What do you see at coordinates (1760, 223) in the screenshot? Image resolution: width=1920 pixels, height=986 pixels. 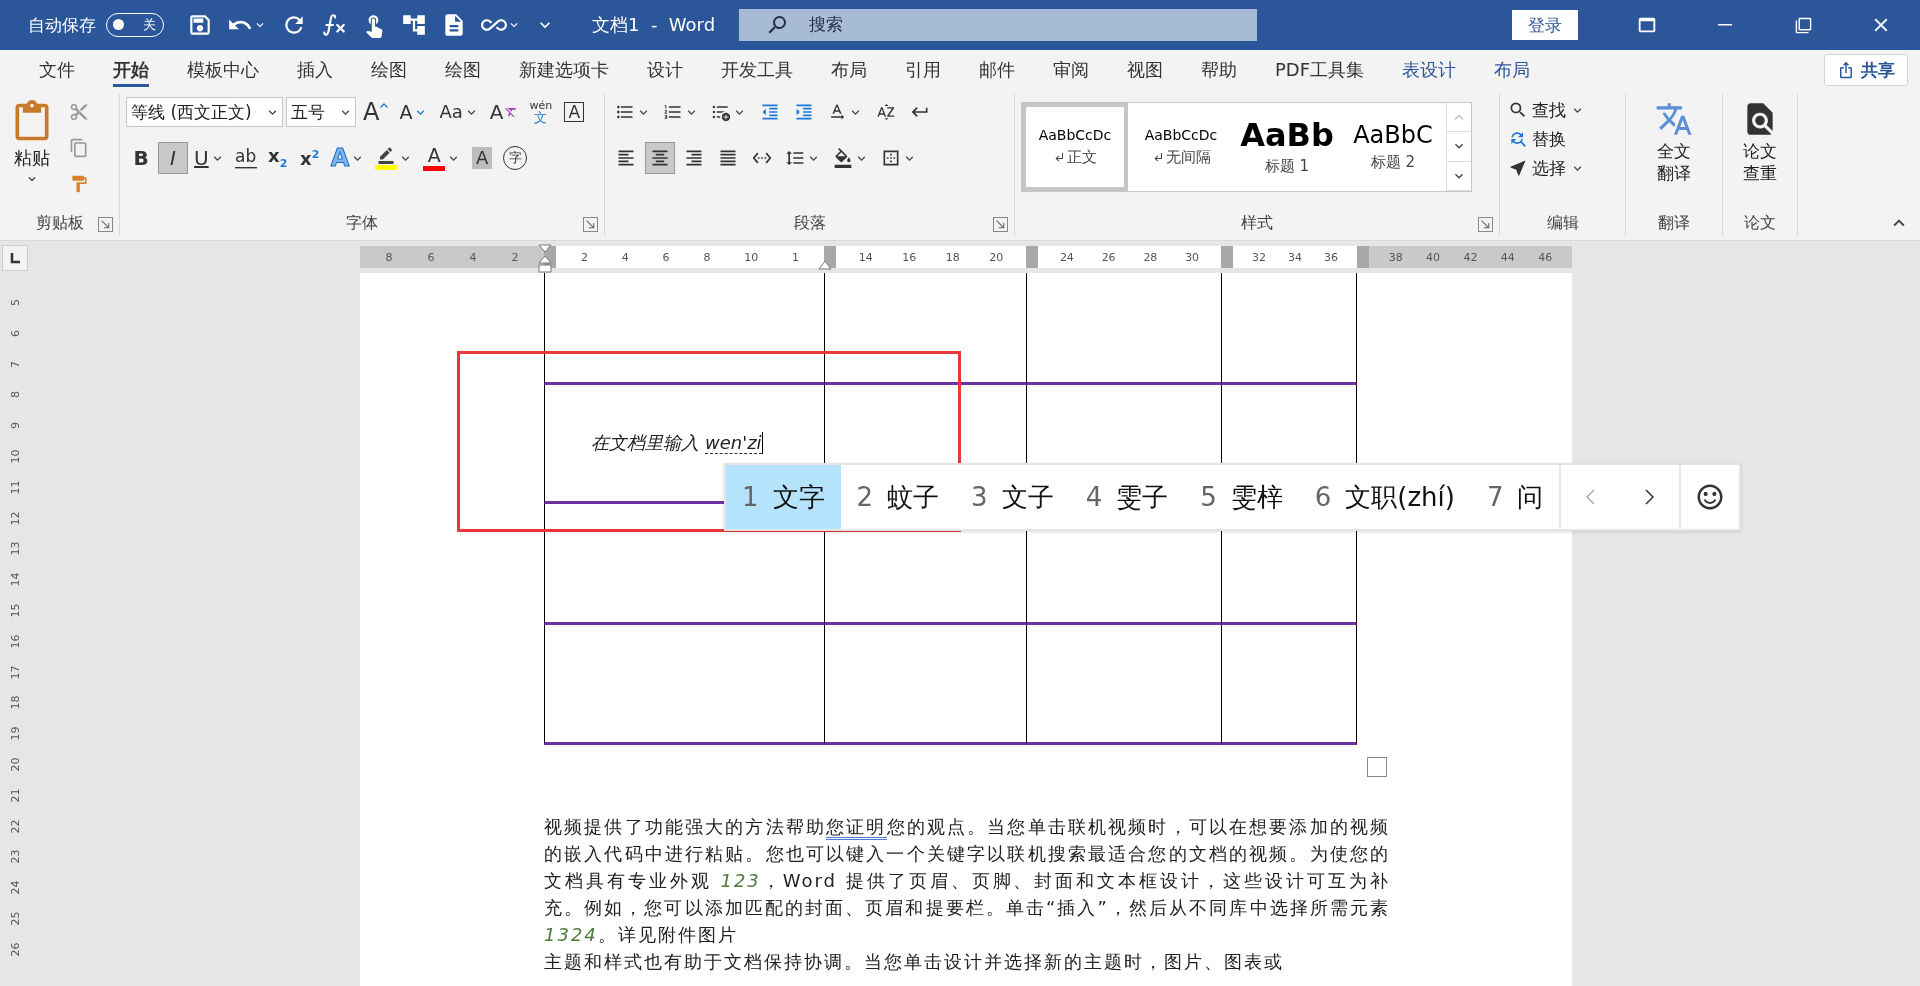 I see `group-label: 论文` at bounding box center [1760, 223].